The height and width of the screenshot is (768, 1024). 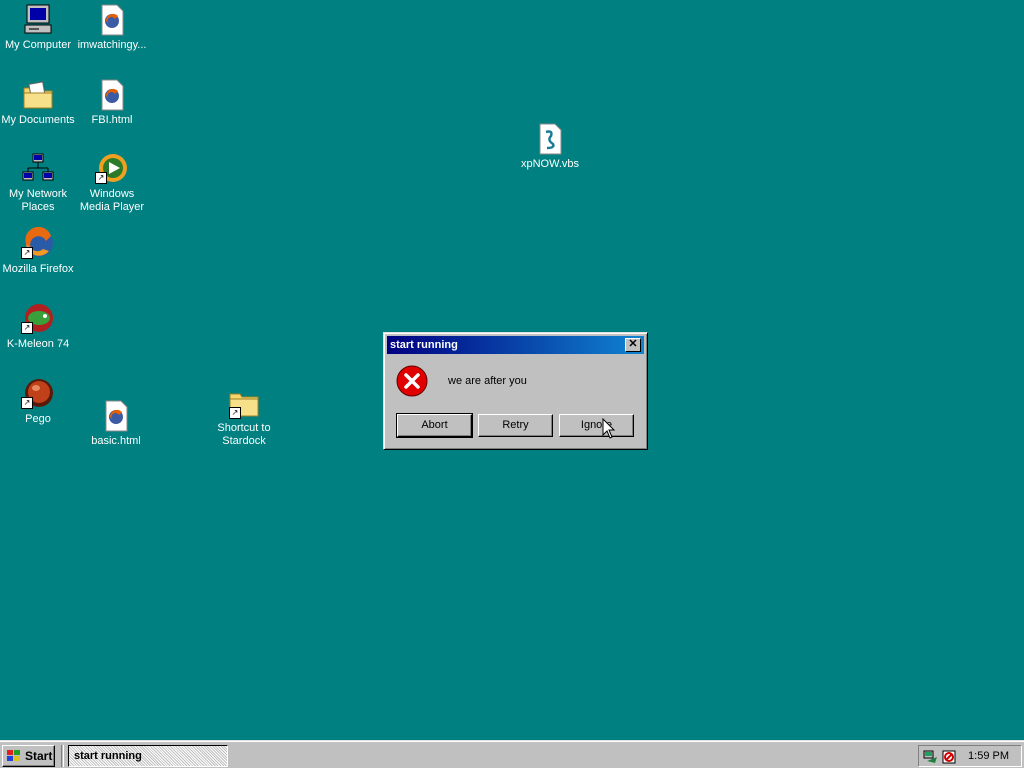 What do you see at coordinates (38, 45) in the screenshot?
I see `desktop-icon-label: My Computer` at bounding box center [38, 45].